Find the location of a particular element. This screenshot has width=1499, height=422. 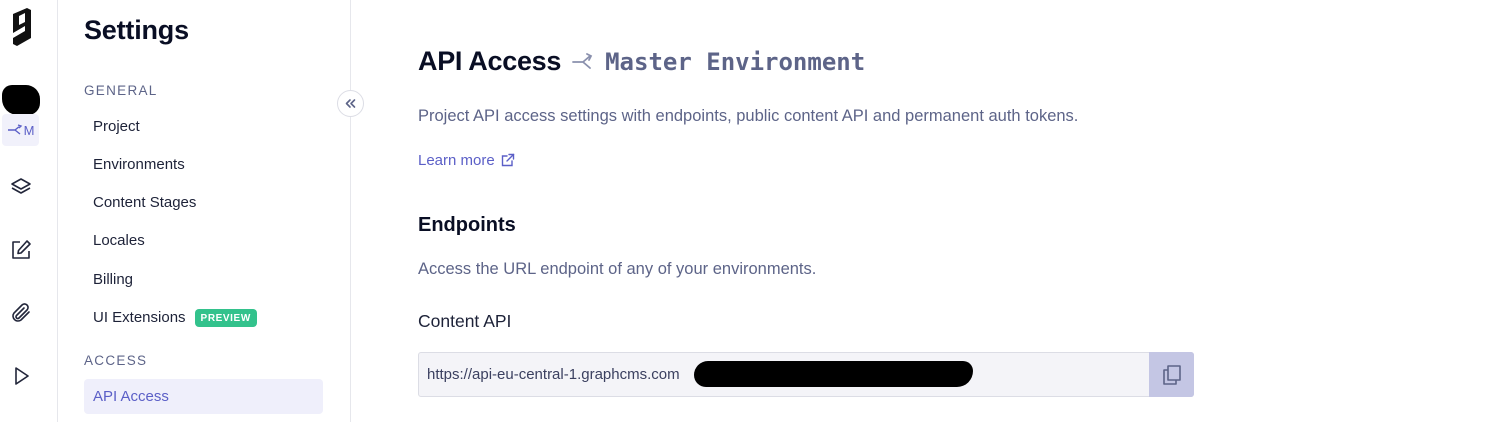

learn-more-link: Learn more is located at coordinates (466, 160).